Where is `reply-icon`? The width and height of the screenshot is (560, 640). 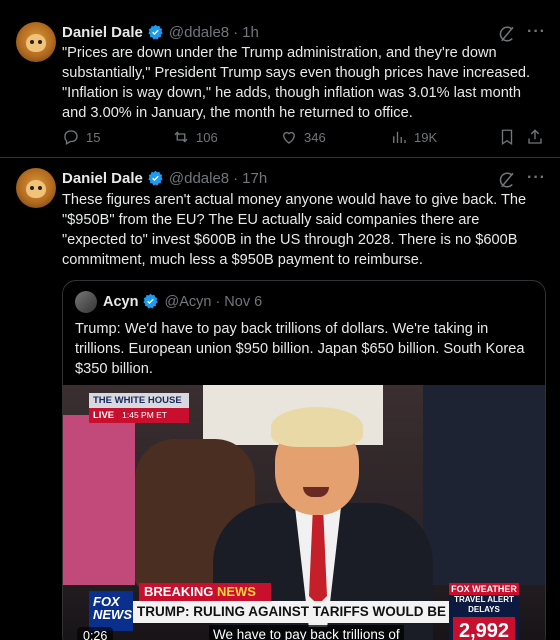
reply-icon is located at coordinates (71, 137).